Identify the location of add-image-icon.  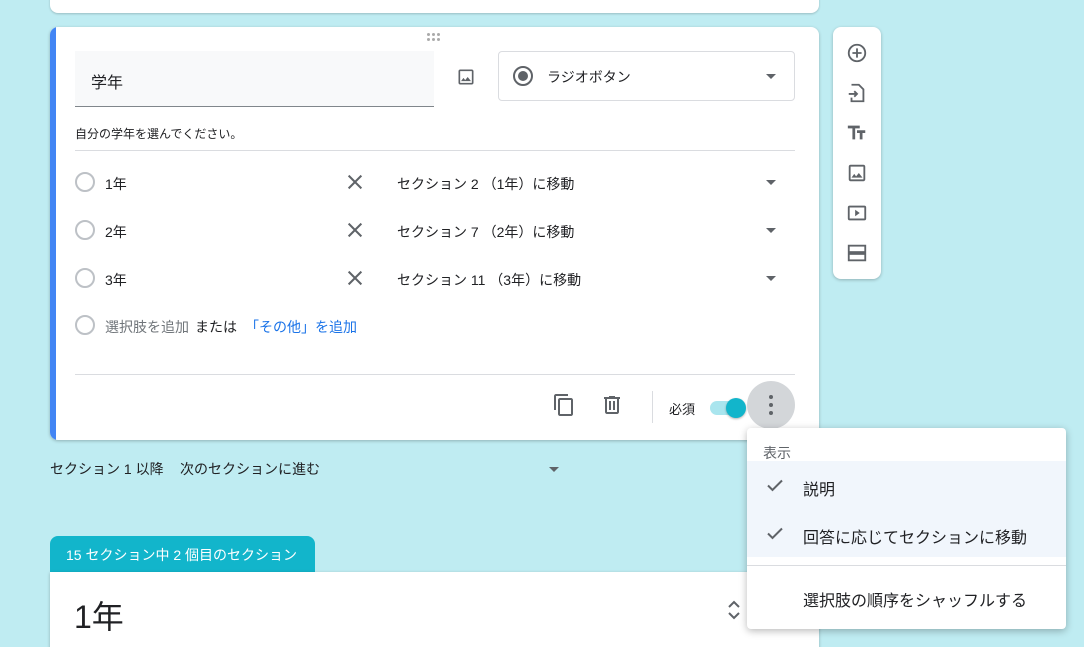
(857, 173).